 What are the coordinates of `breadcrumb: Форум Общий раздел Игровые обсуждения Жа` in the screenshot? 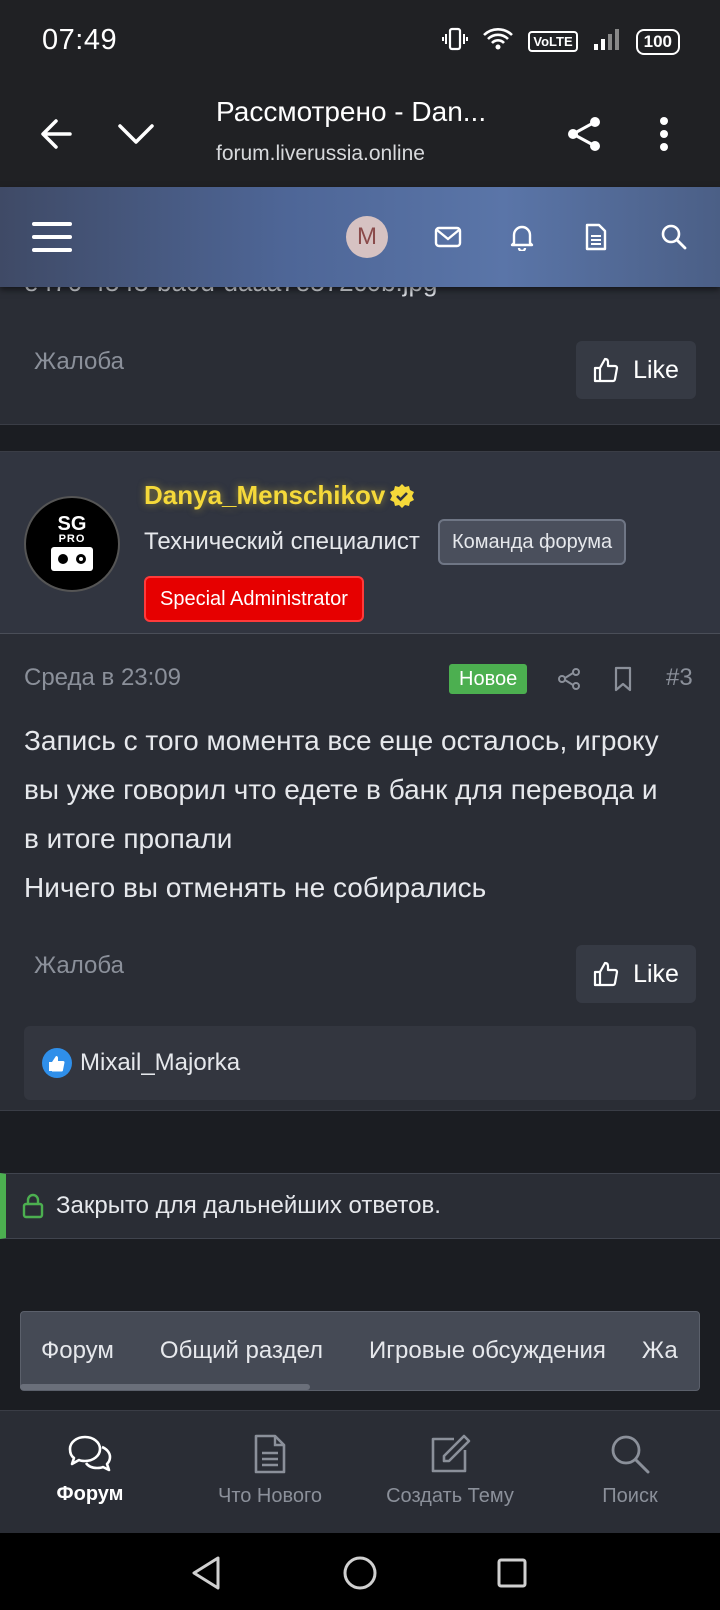 It's located at (360, 1351).